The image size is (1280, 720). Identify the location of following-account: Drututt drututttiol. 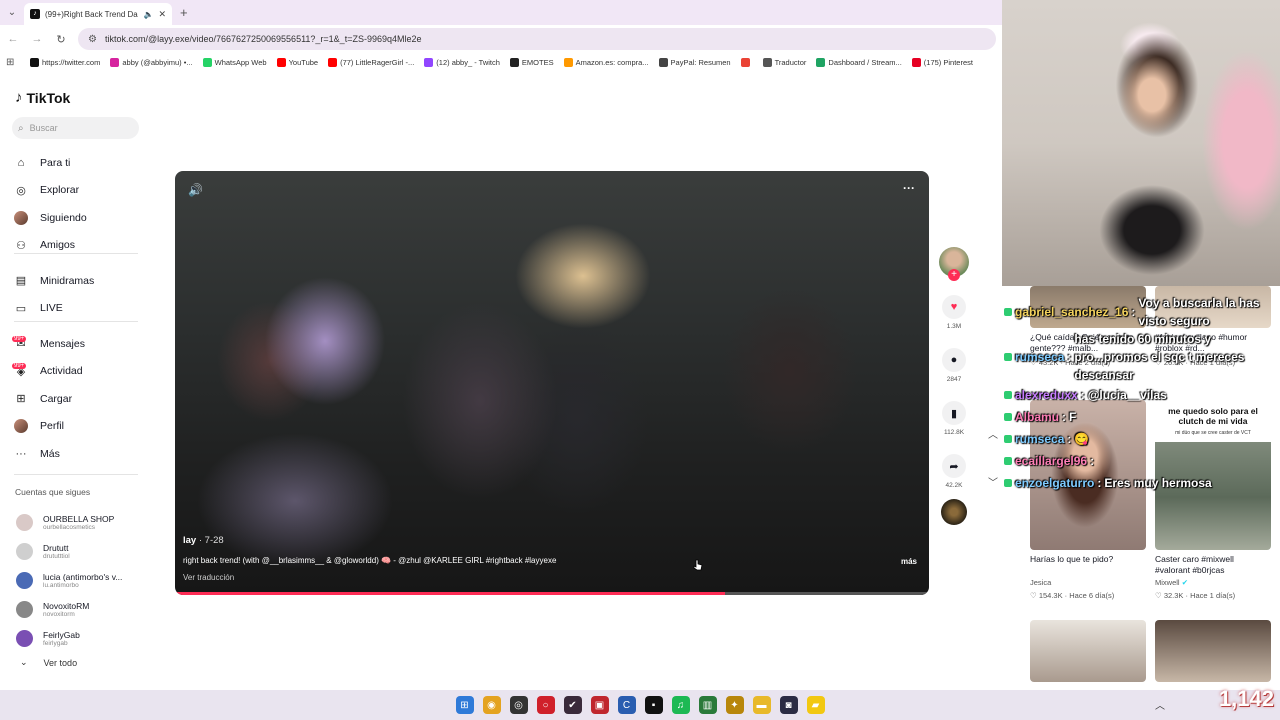
(78, 551).